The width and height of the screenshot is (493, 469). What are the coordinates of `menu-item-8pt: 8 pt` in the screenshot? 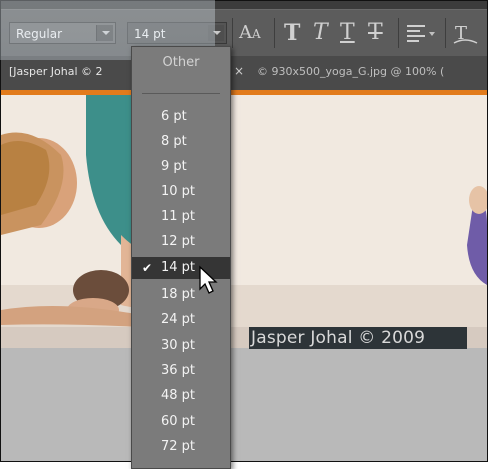 It's located at (181, 142).